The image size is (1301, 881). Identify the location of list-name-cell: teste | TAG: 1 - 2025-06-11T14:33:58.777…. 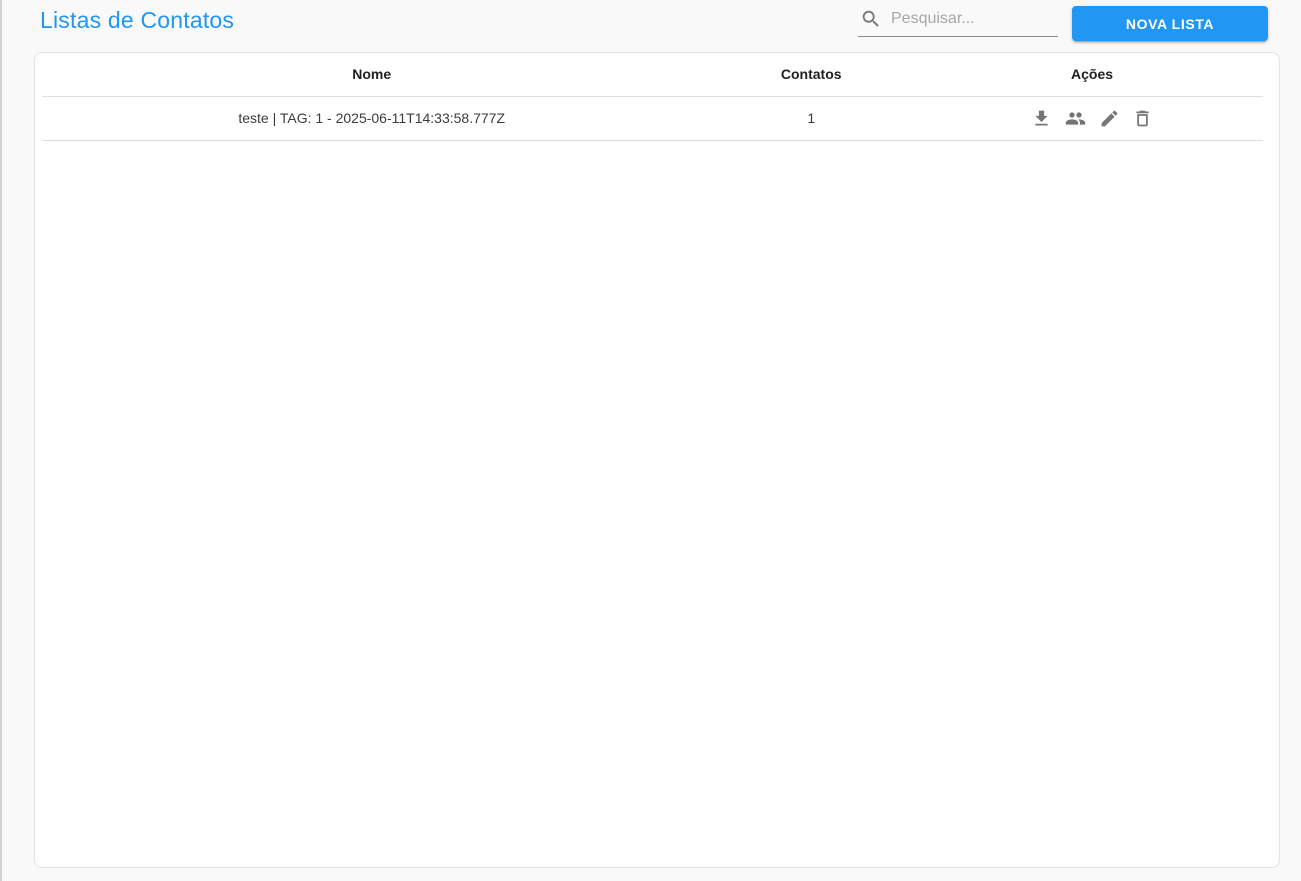
(372, 118).